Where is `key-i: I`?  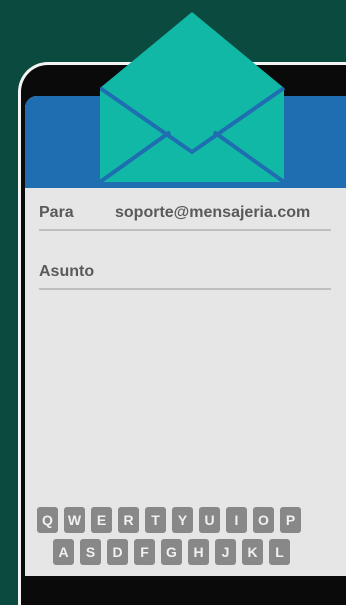 key-i: I is located at coordinates (236, 520).